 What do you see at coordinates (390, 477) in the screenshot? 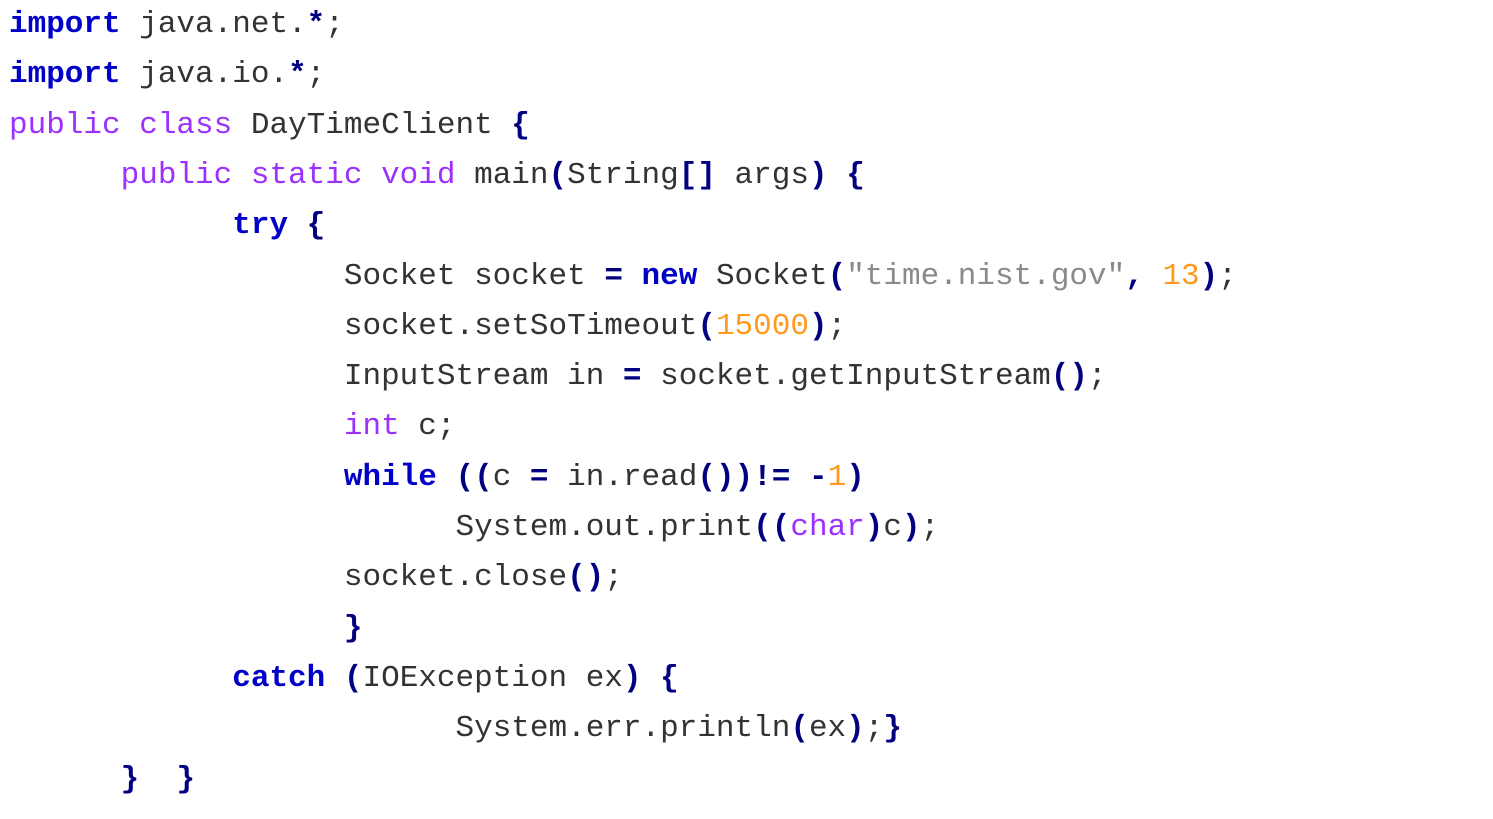
I see `code-keyword: while` at bounding box center [390, 477].